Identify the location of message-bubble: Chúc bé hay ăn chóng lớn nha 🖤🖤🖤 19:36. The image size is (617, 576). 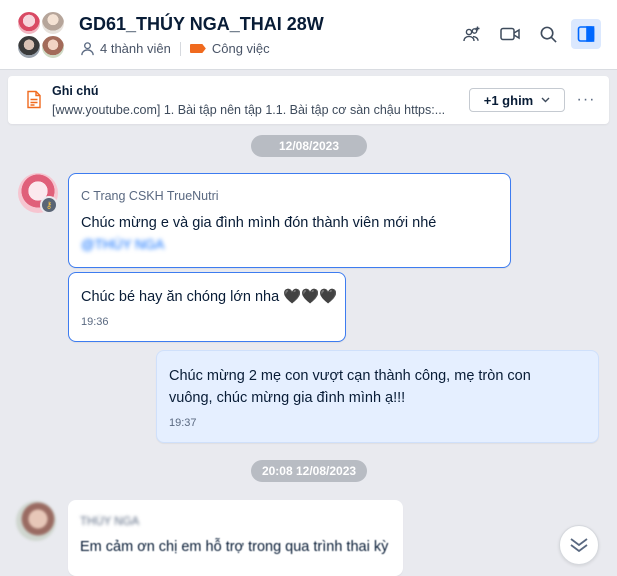
(207, 307).